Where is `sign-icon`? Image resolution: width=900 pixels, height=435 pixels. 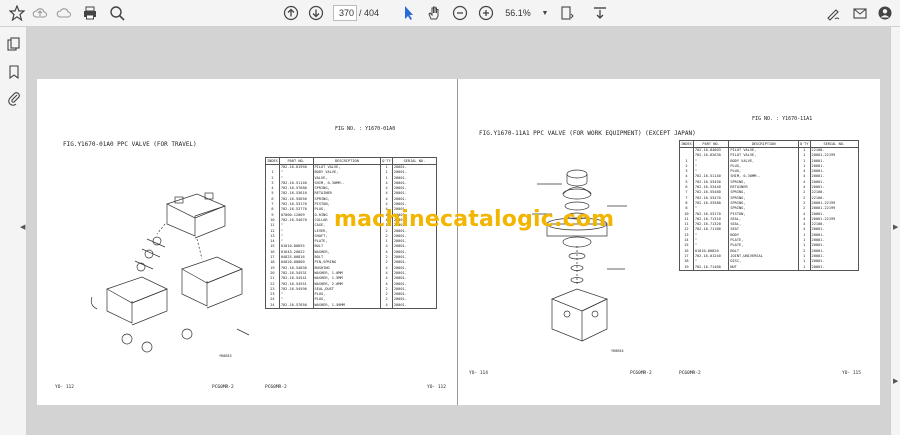 sign-icon is located at coordinates (834, 13).